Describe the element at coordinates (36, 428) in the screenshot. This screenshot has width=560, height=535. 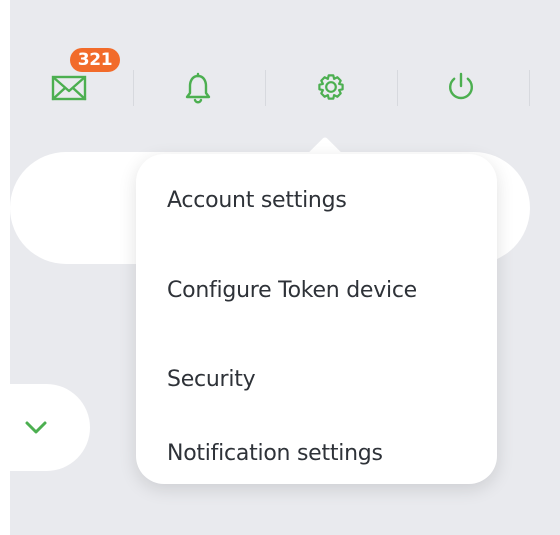
I see `check-icon` at that location.